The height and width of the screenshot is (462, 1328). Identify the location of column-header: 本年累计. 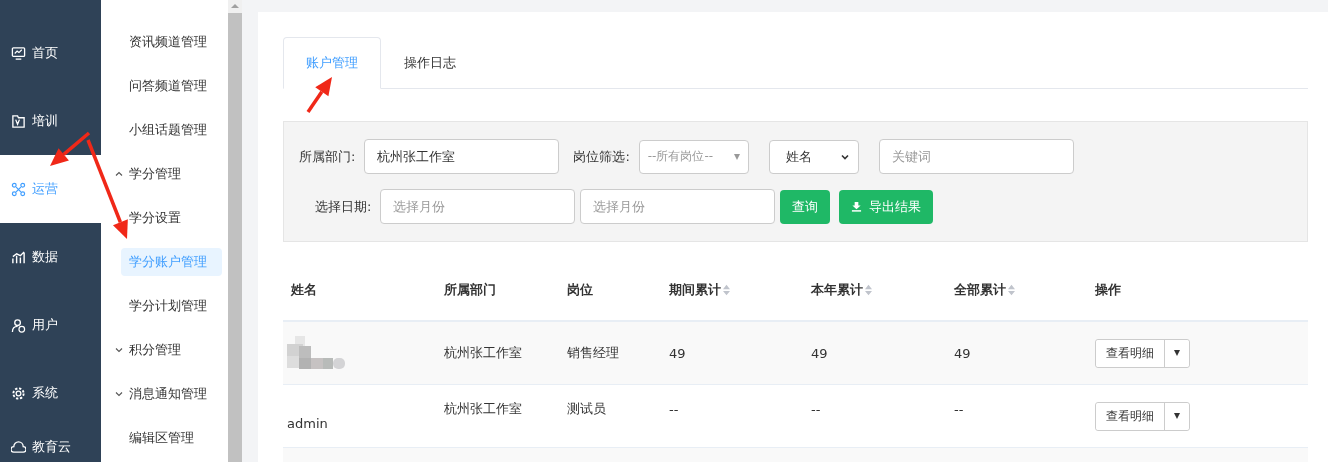
(837, 290).